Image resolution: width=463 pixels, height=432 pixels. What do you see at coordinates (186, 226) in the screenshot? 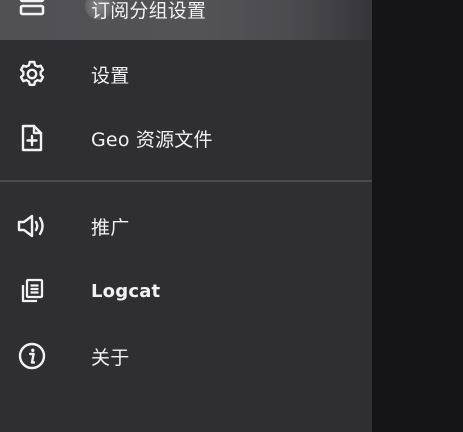
I see `drawer-item-promotion: 推广` at bounding box center [186, 226].